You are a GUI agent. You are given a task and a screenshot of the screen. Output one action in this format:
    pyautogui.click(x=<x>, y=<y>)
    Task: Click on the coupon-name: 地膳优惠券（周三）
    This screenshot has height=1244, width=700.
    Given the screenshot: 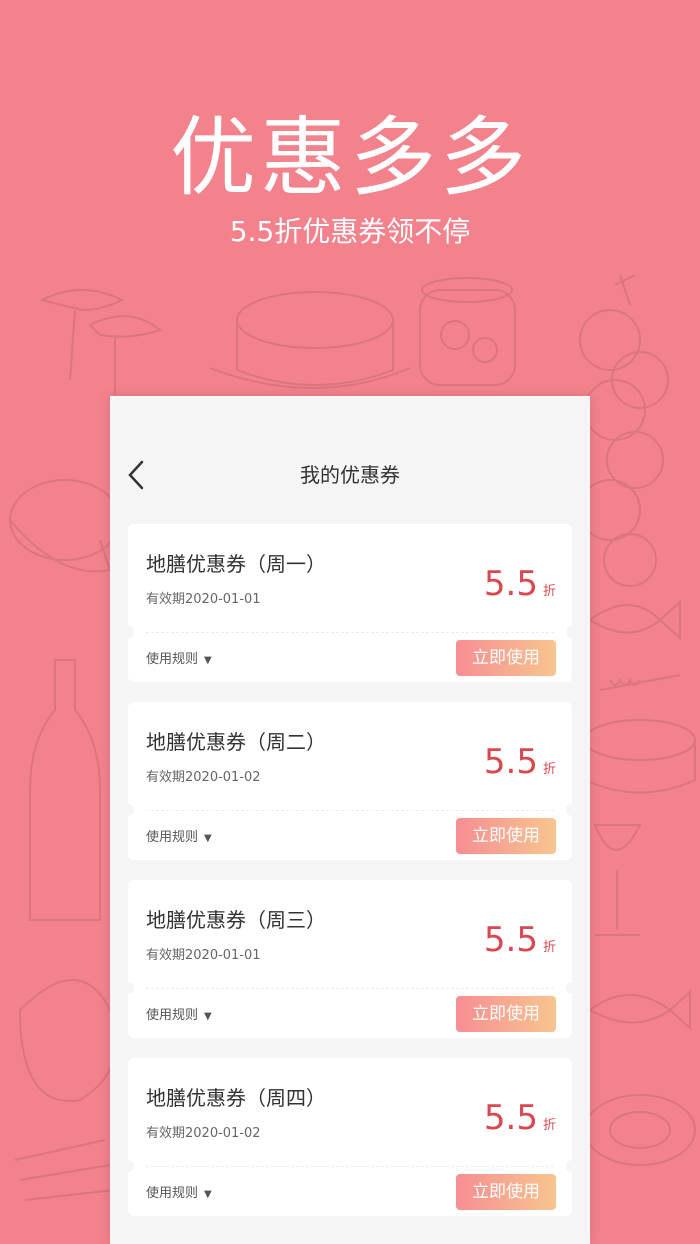 What is the action you would take?
    pyautogui.click(x=236, y=920)
    